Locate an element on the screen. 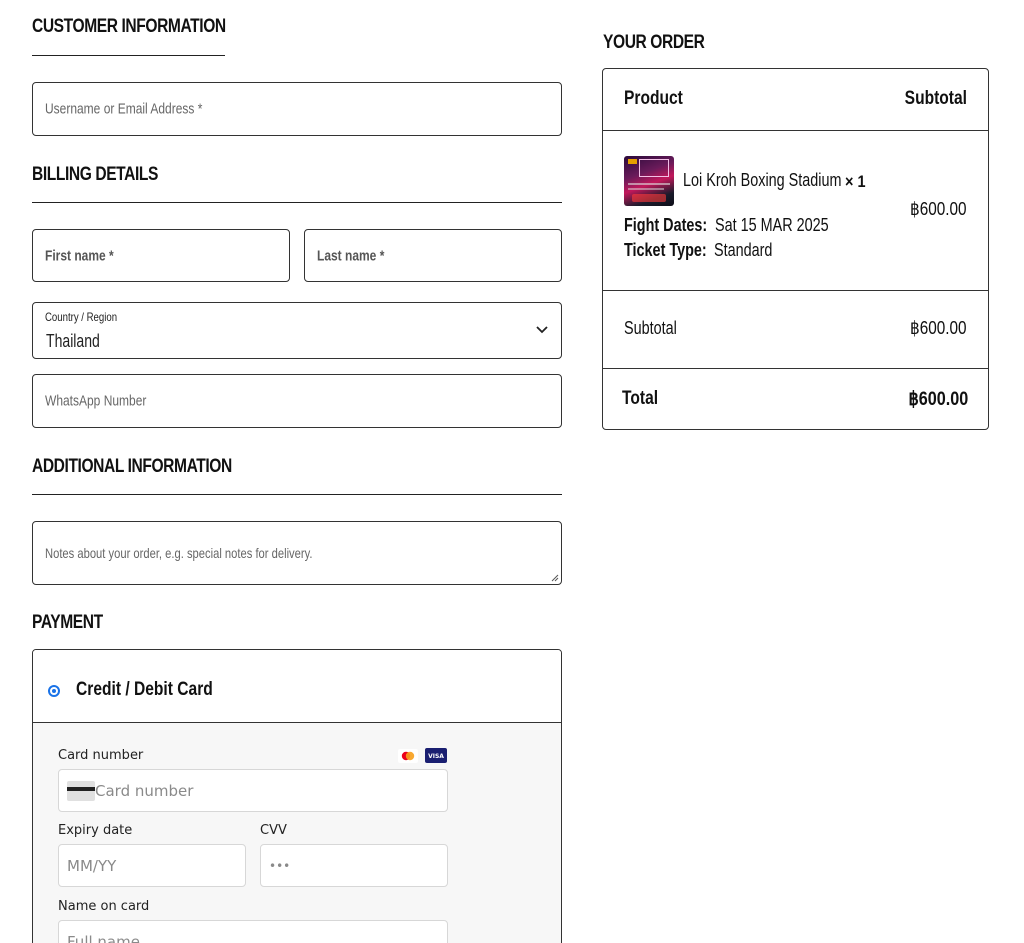 This screenshot has width=1024, height=943. customer-information-heading: CUSTOMER INFORMATION is located at coordinates (129, 26).